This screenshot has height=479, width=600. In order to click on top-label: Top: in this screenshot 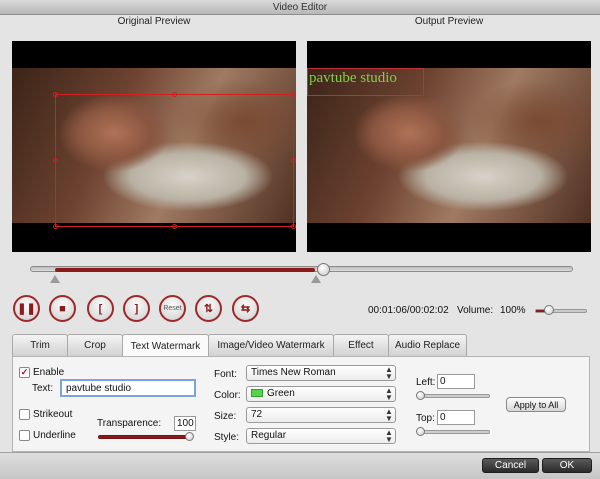, I will do `click(425, 418)`.